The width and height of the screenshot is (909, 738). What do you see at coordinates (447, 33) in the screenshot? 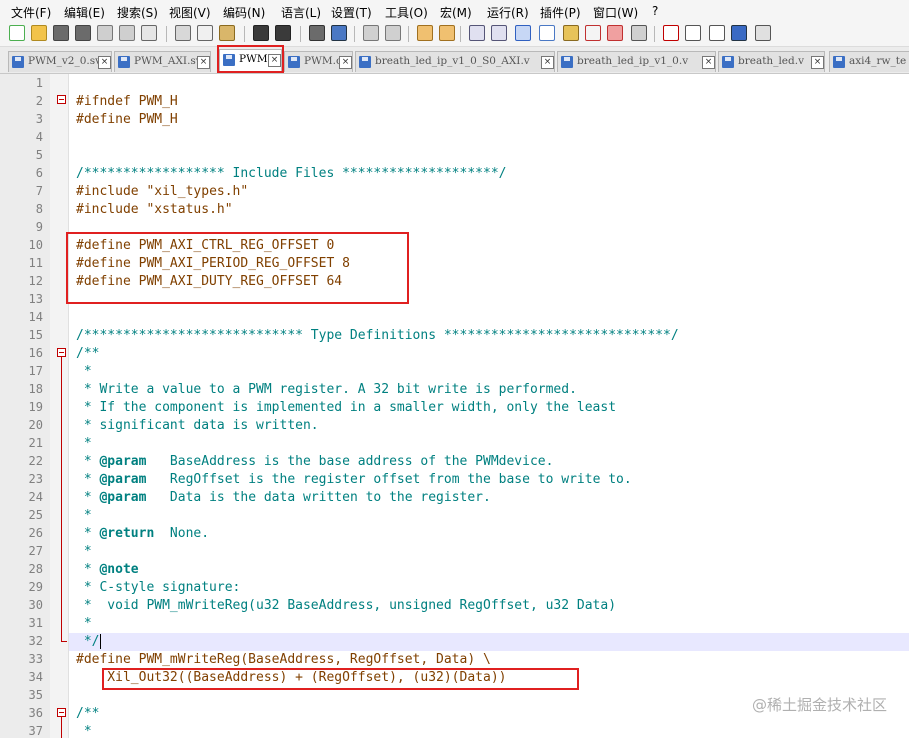
I see `sync-h-icon` at bounding box center [447, 33].